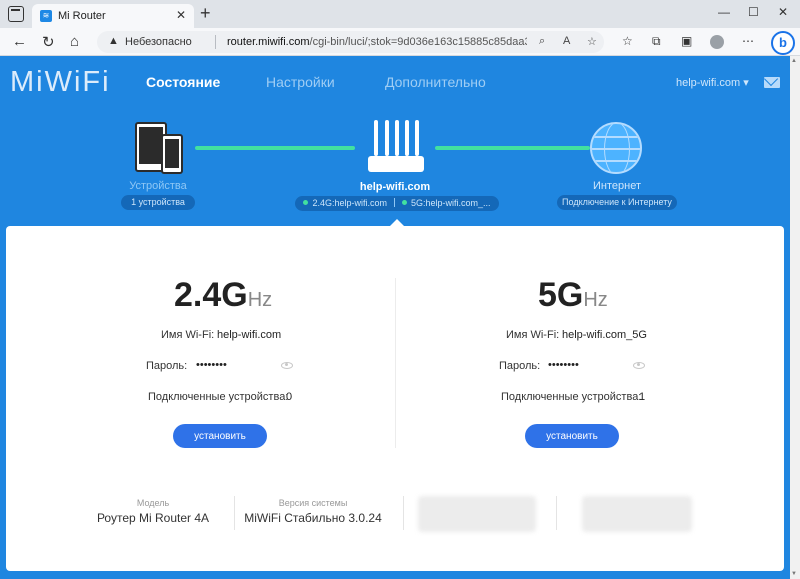 The image size is (800, 579). I want to click on more-icon: ⋯, so click(748, 41).